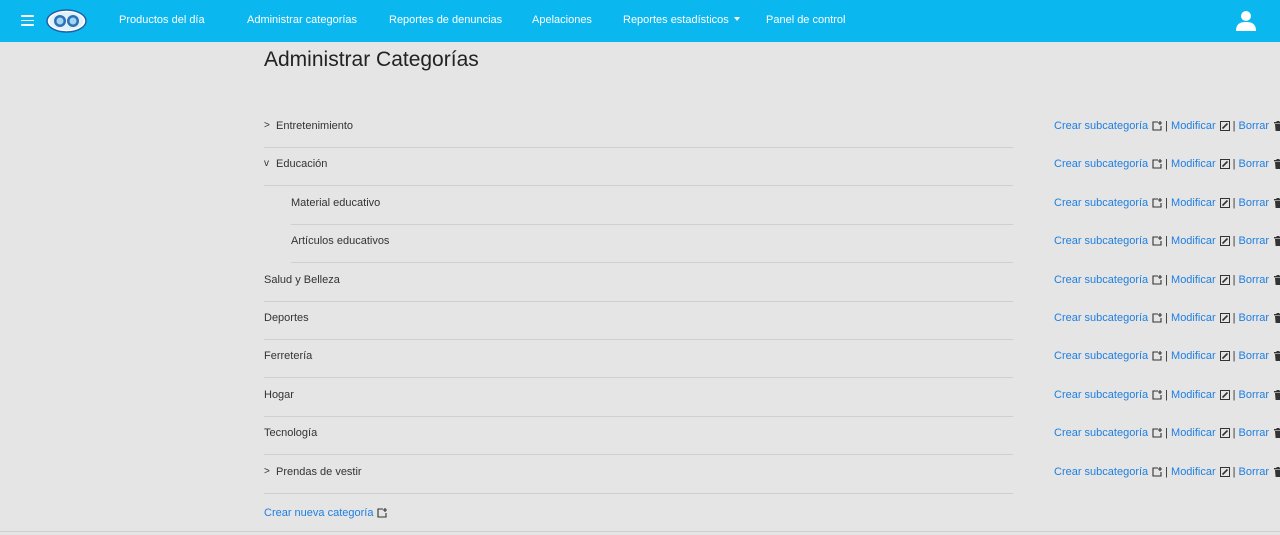  Describe the element at coordinates (27, 20) in the screenshot. I see `menu-icon` at that location.